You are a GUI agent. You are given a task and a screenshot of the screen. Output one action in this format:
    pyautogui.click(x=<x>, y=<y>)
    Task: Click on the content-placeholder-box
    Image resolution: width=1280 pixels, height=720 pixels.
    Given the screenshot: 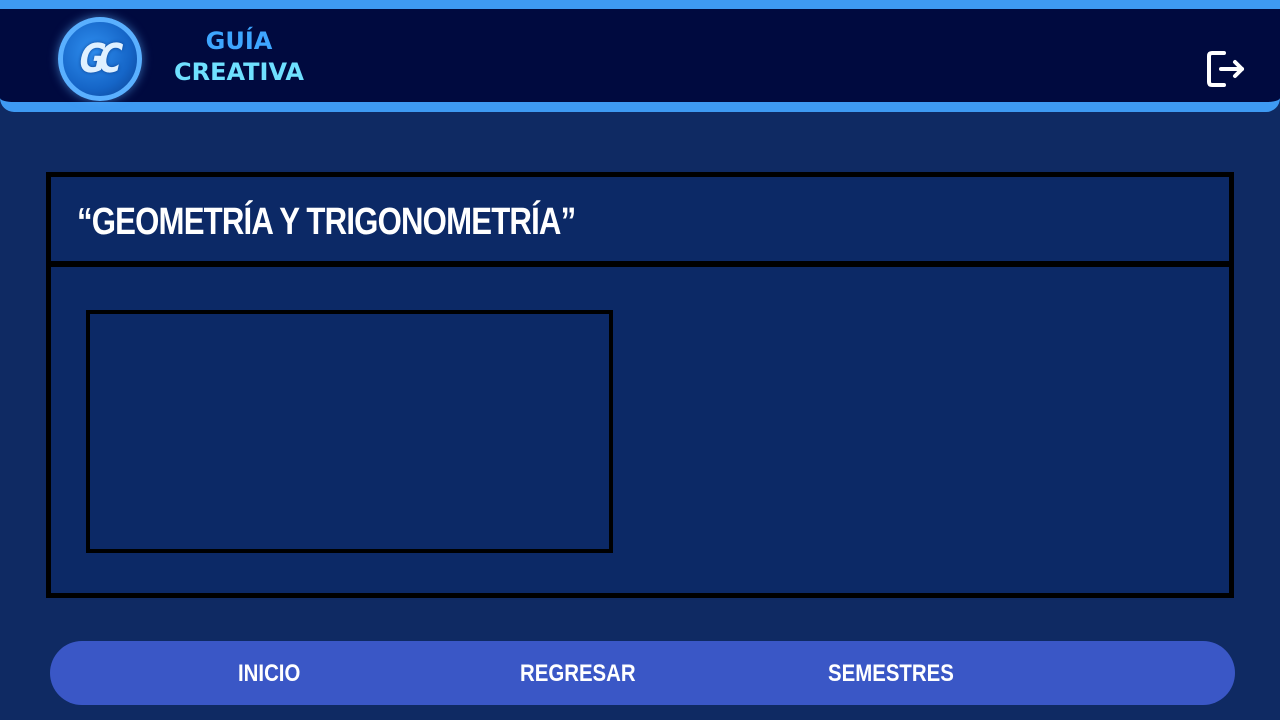 What is the action you would take?
    pyautogui.click(x=349, y=431)
    